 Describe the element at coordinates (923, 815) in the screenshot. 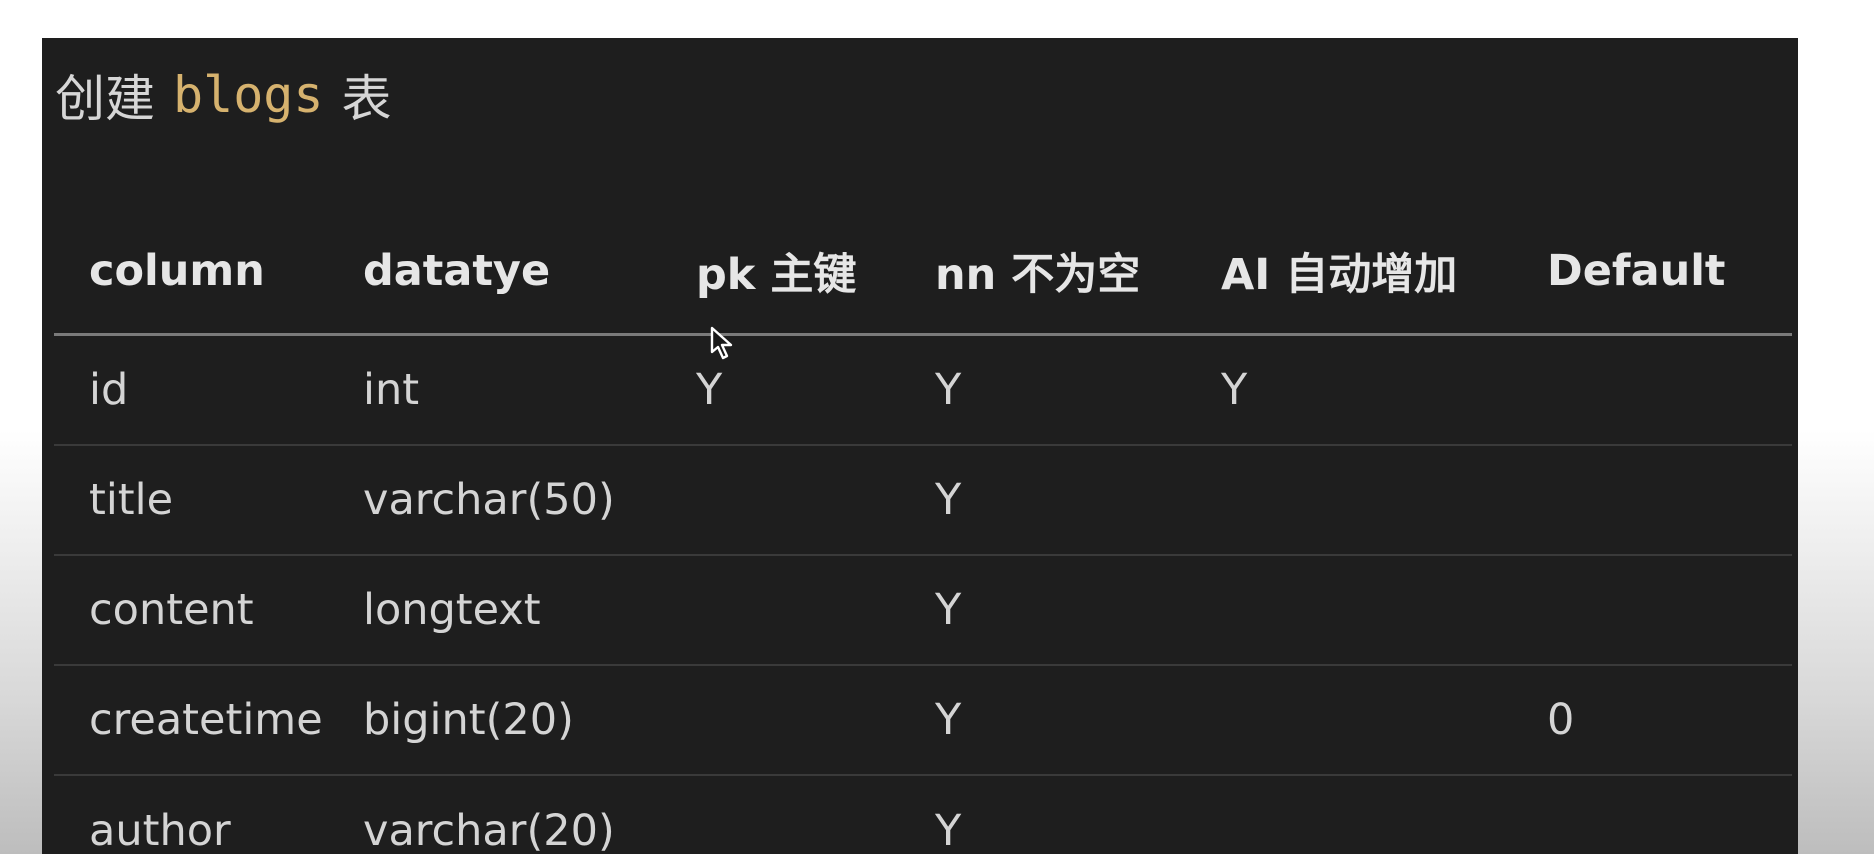

I see `table-row: author varchar(20) Y` at that location.